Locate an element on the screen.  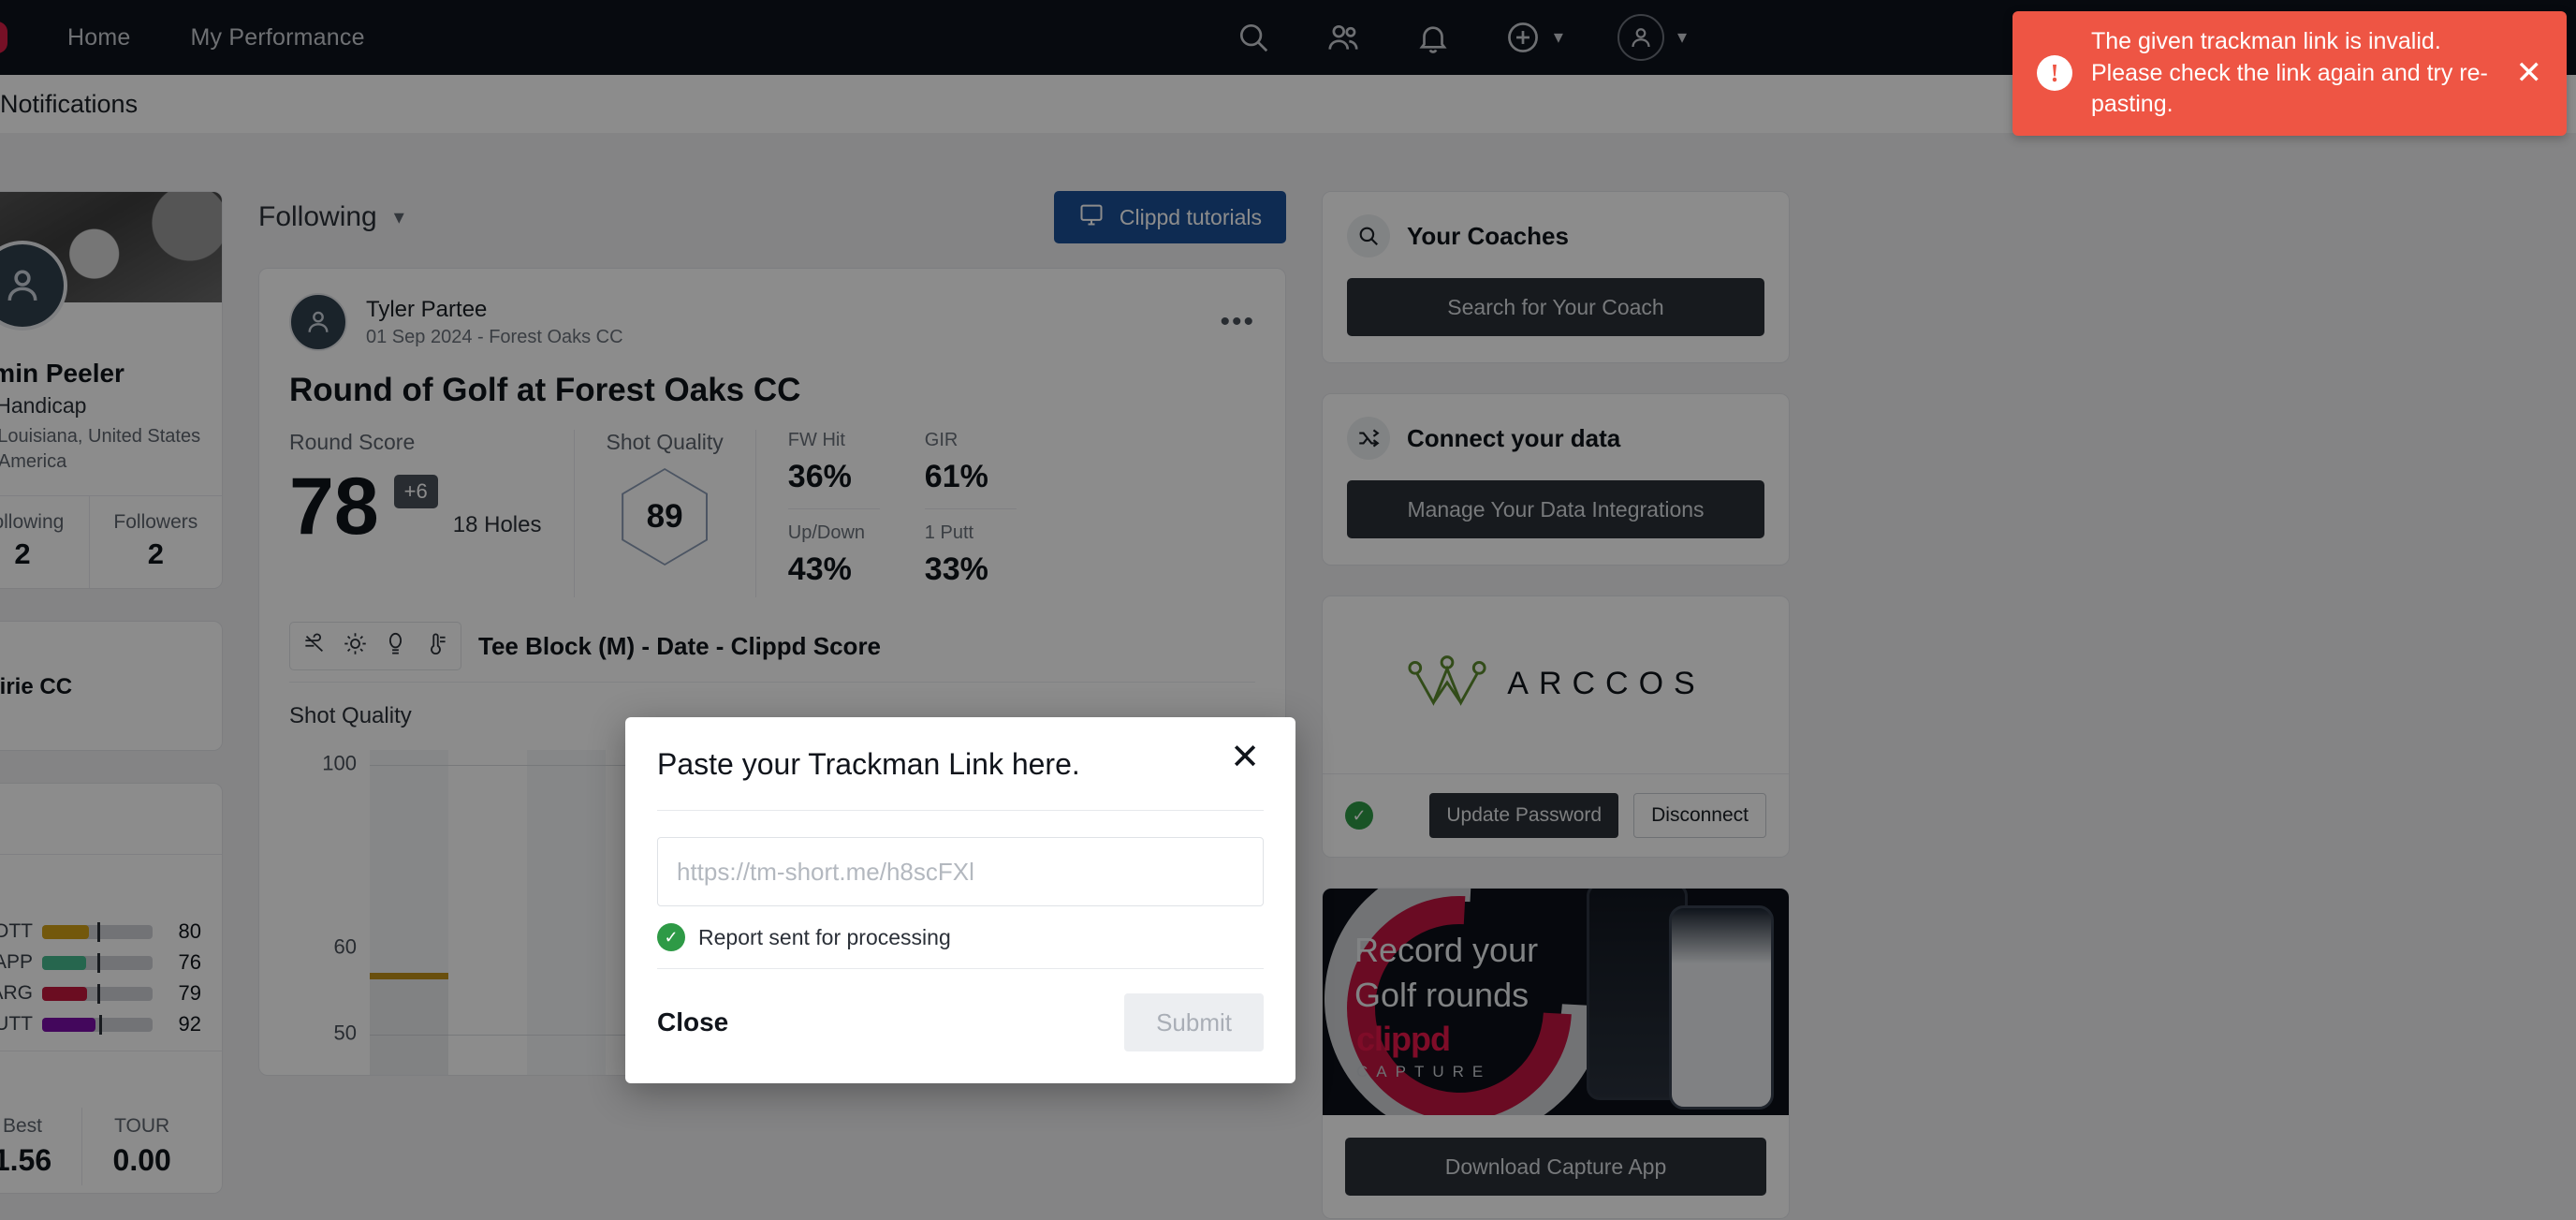
check-circle-icon: ✓ is located at coordinates (671, 937).